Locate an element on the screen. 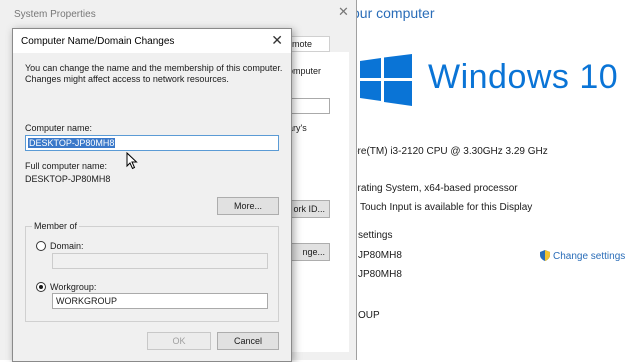 The image size is (640, 362). workgroup-input: WORKGROUP is located at coordinates (160, 301).